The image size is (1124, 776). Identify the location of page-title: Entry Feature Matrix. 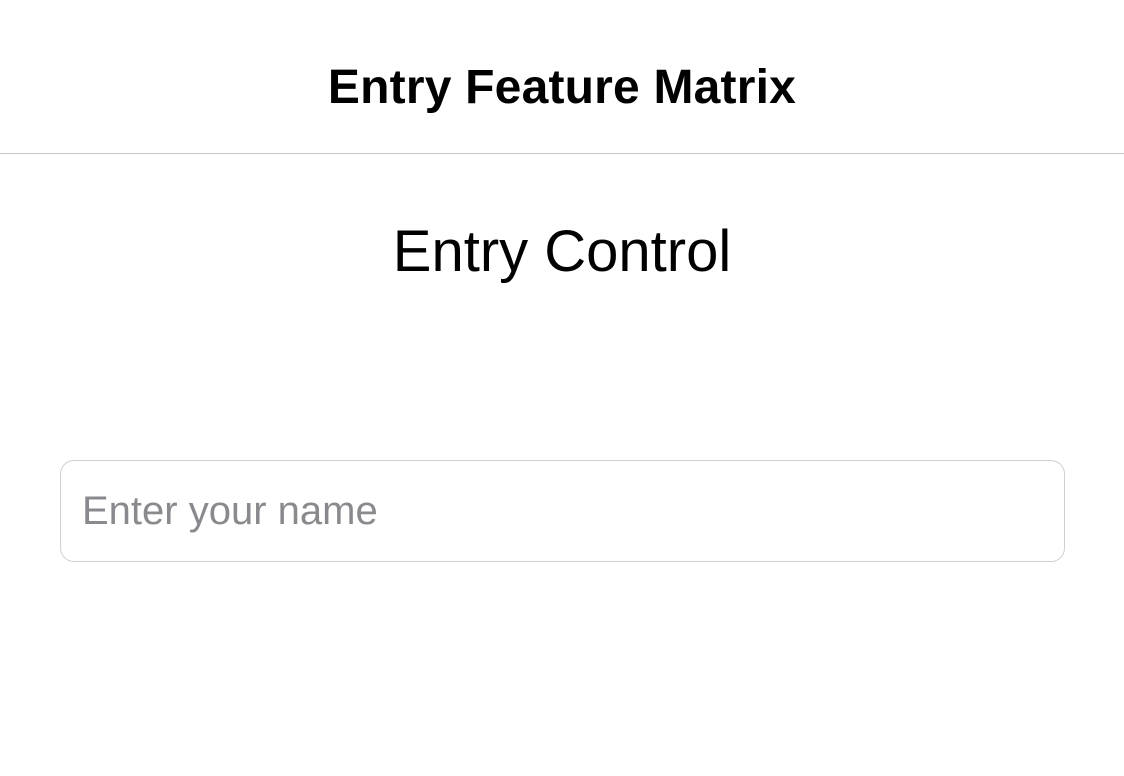
(562, 87).